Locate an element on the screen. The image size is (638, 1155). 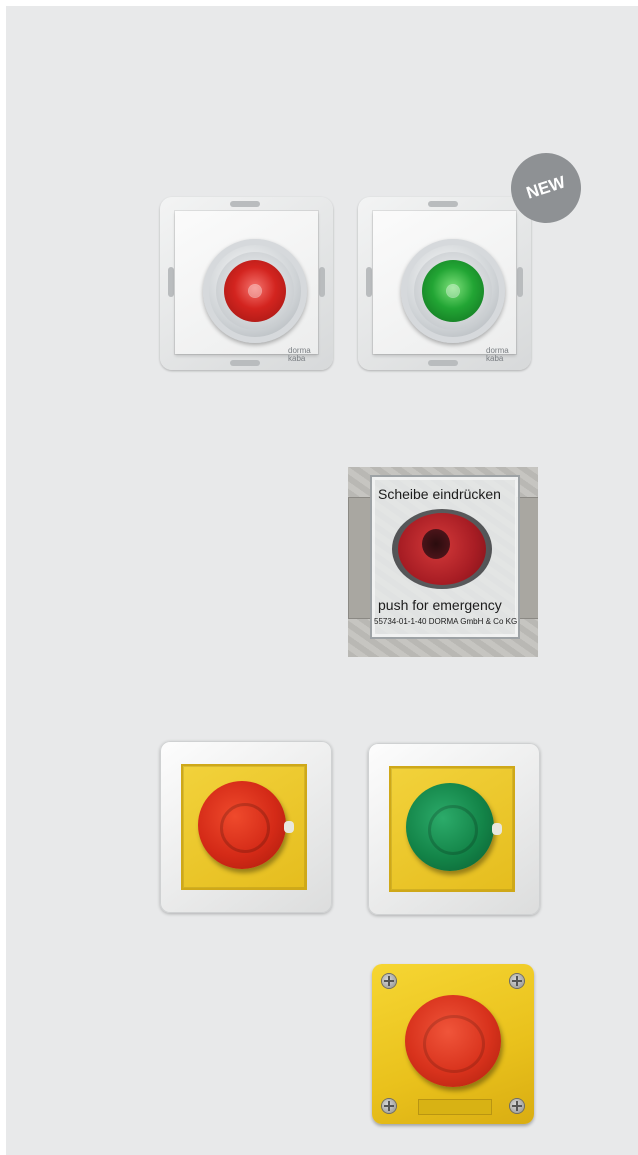
flush-switch-red: dorma kaba is located at coordinates (246, 283).